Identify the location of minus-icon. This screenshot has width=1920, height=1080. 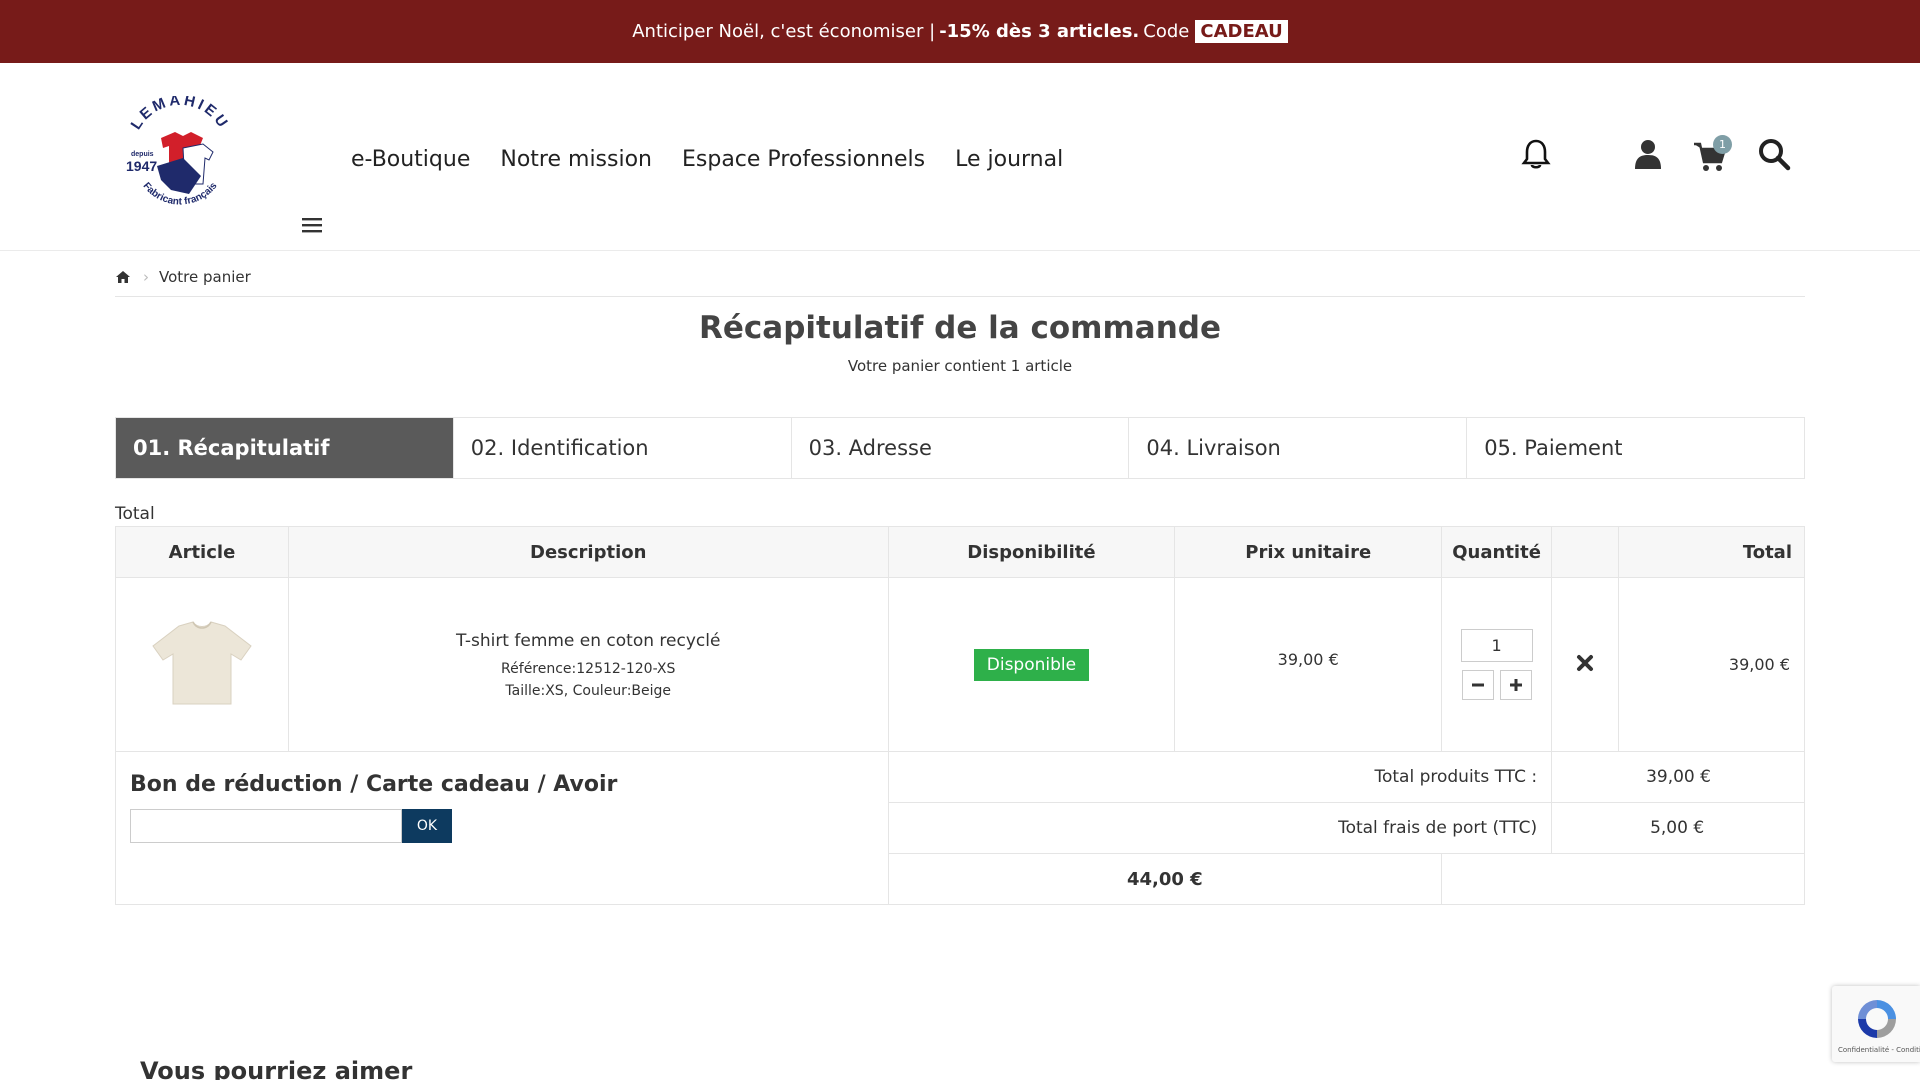
(1477, 685).